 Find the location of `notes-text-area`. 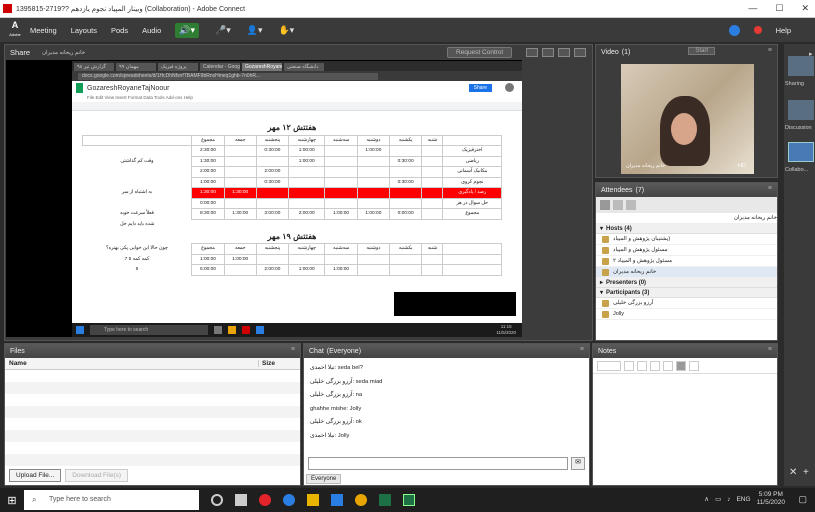

notes-text-area is located at coordinates (685, 429).